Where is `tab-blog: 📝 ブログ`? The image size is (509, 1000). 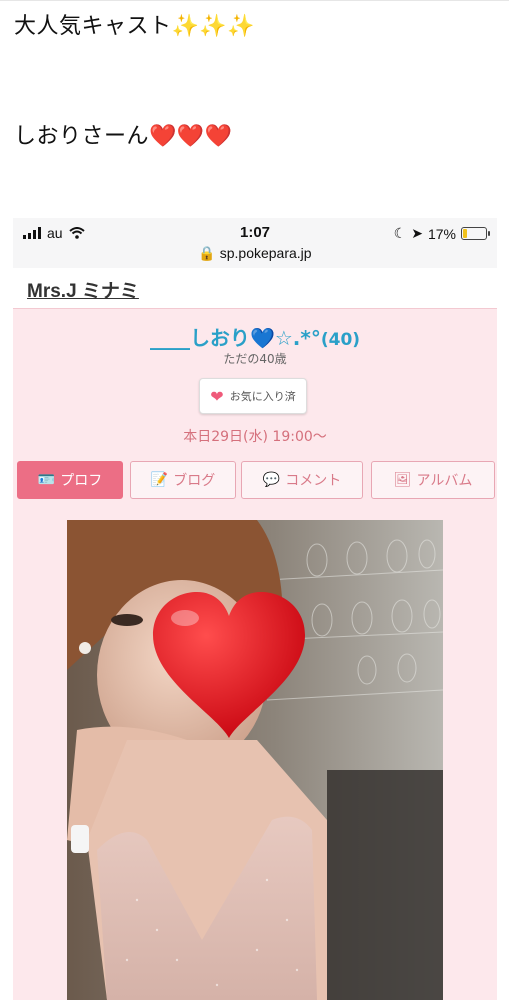
tab-blog: 📝 ブログ is located at coordinates (183, 480).